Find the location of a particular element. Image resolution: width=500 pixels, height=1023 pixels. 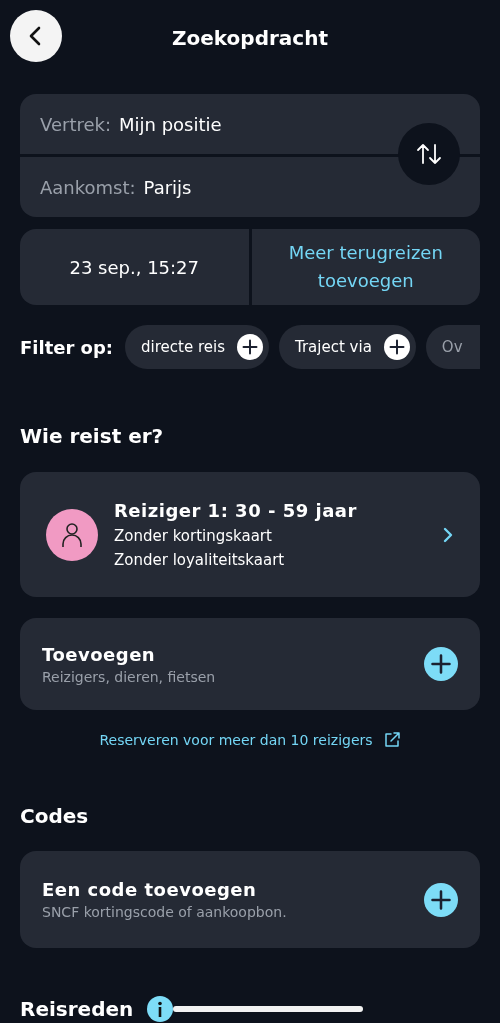

add-code-card: Een code toevoegen SNCF kortingscode of aankoopbon. is located at coordinates (250, 899).